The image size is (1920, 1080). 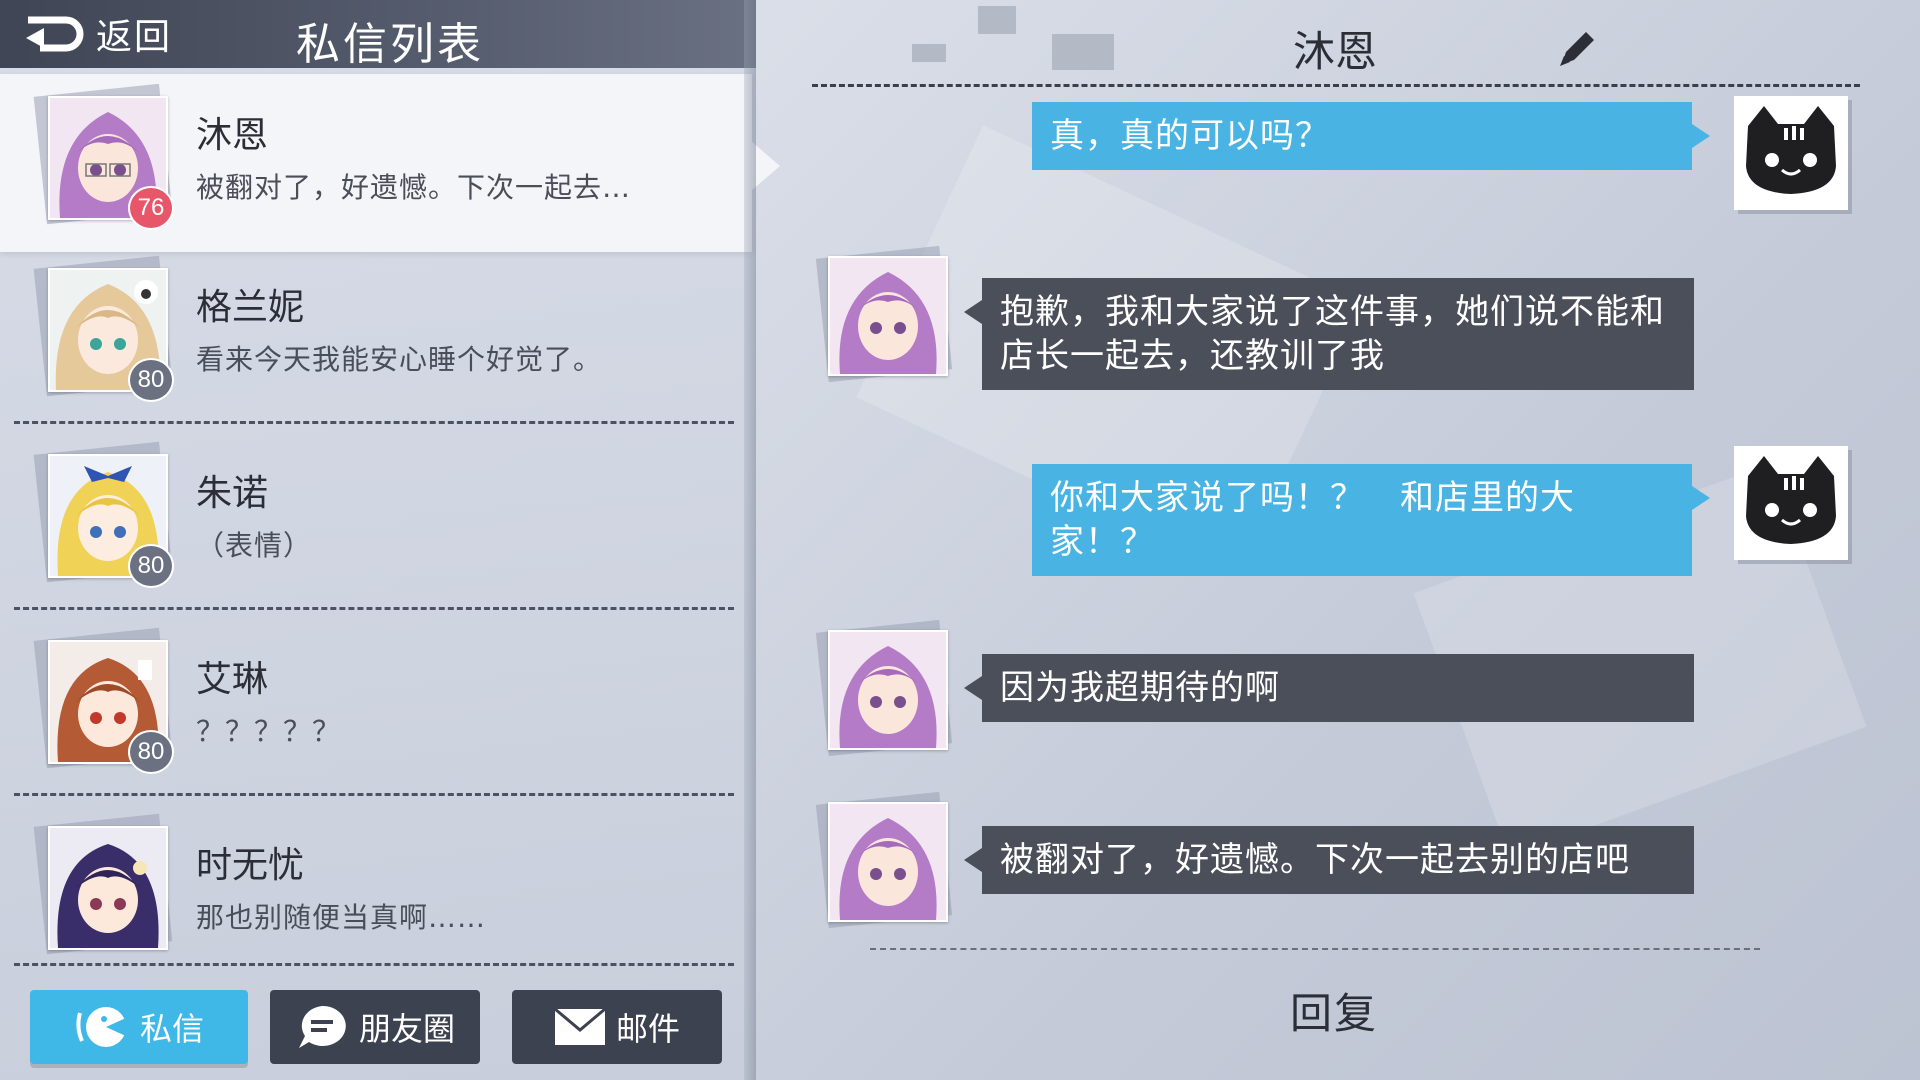 I want to click on reply-button: 回复, so click(x=1334, y=1010).